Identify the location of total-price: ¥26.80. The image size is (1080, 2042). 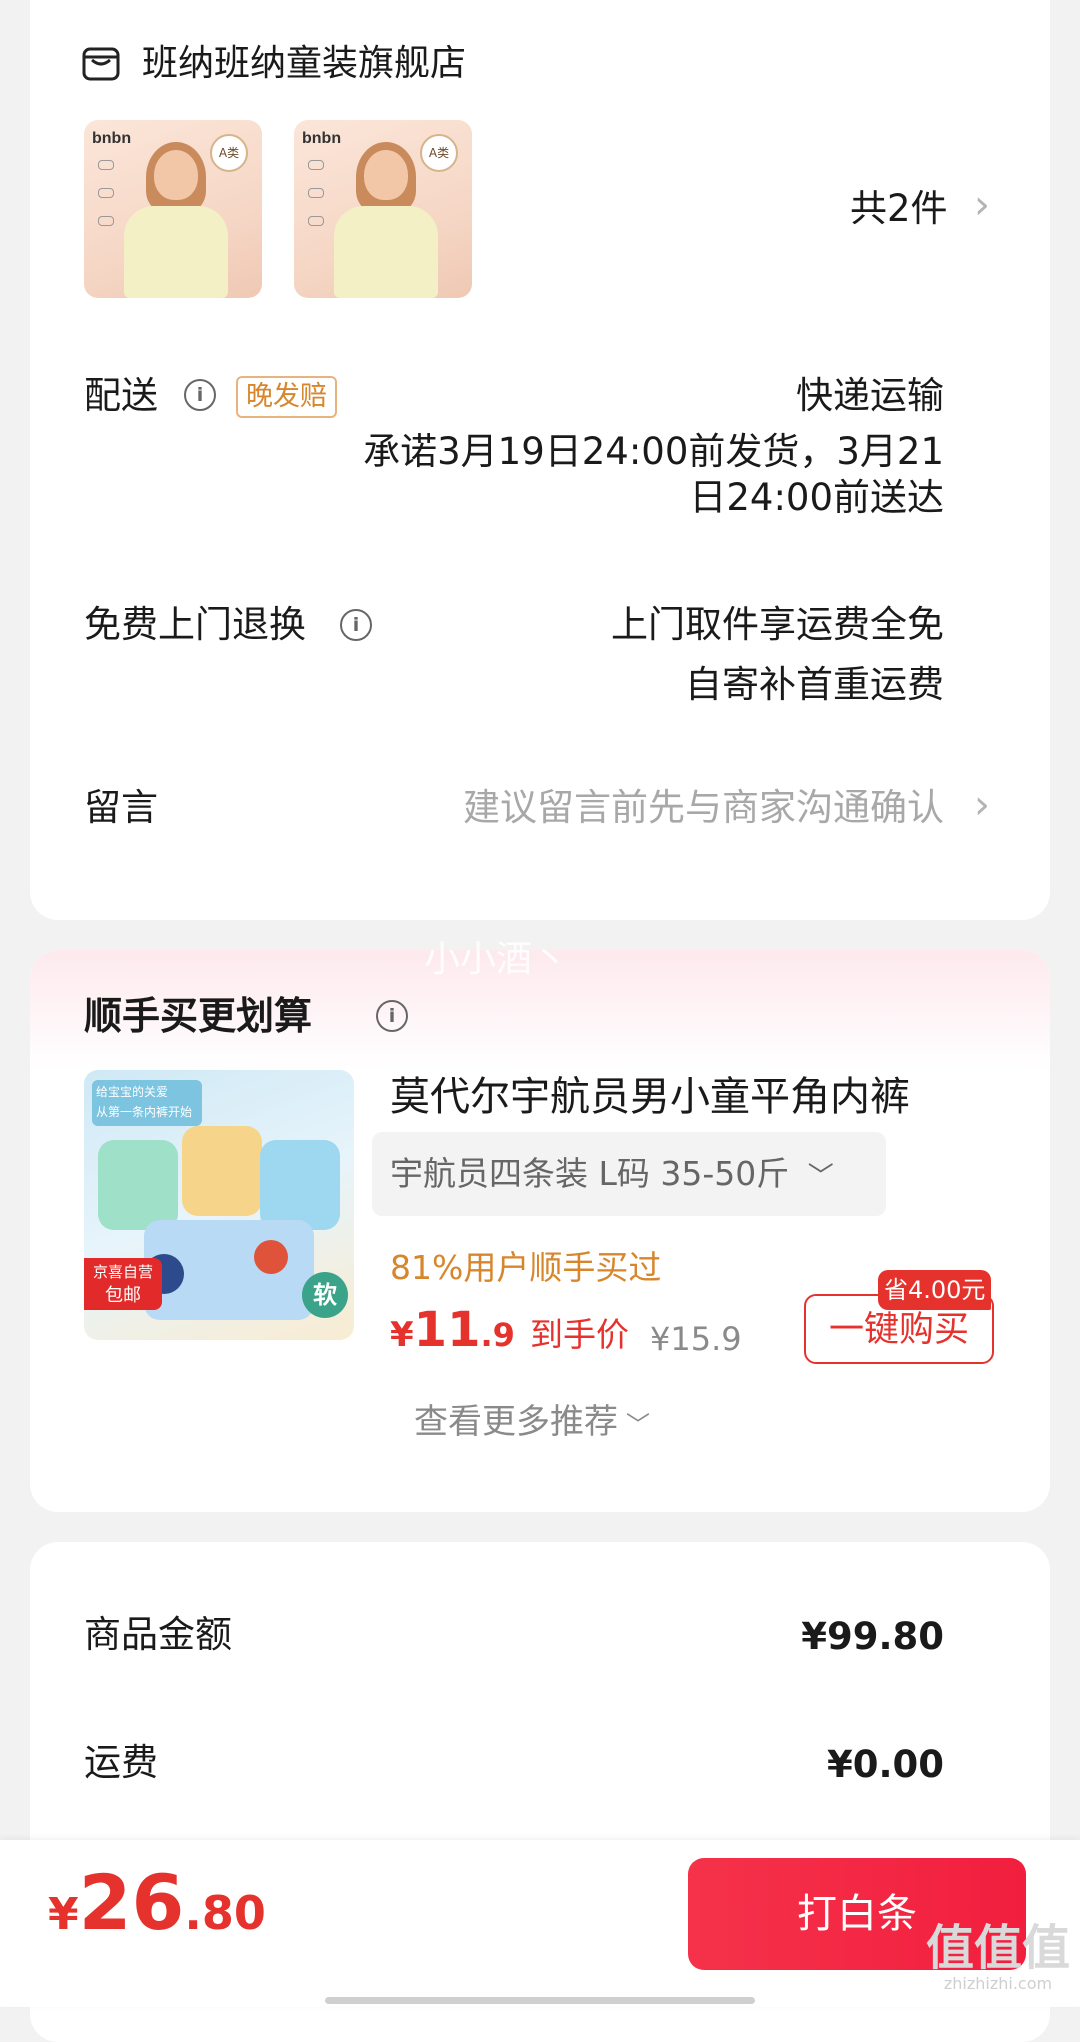
(157, 1902).